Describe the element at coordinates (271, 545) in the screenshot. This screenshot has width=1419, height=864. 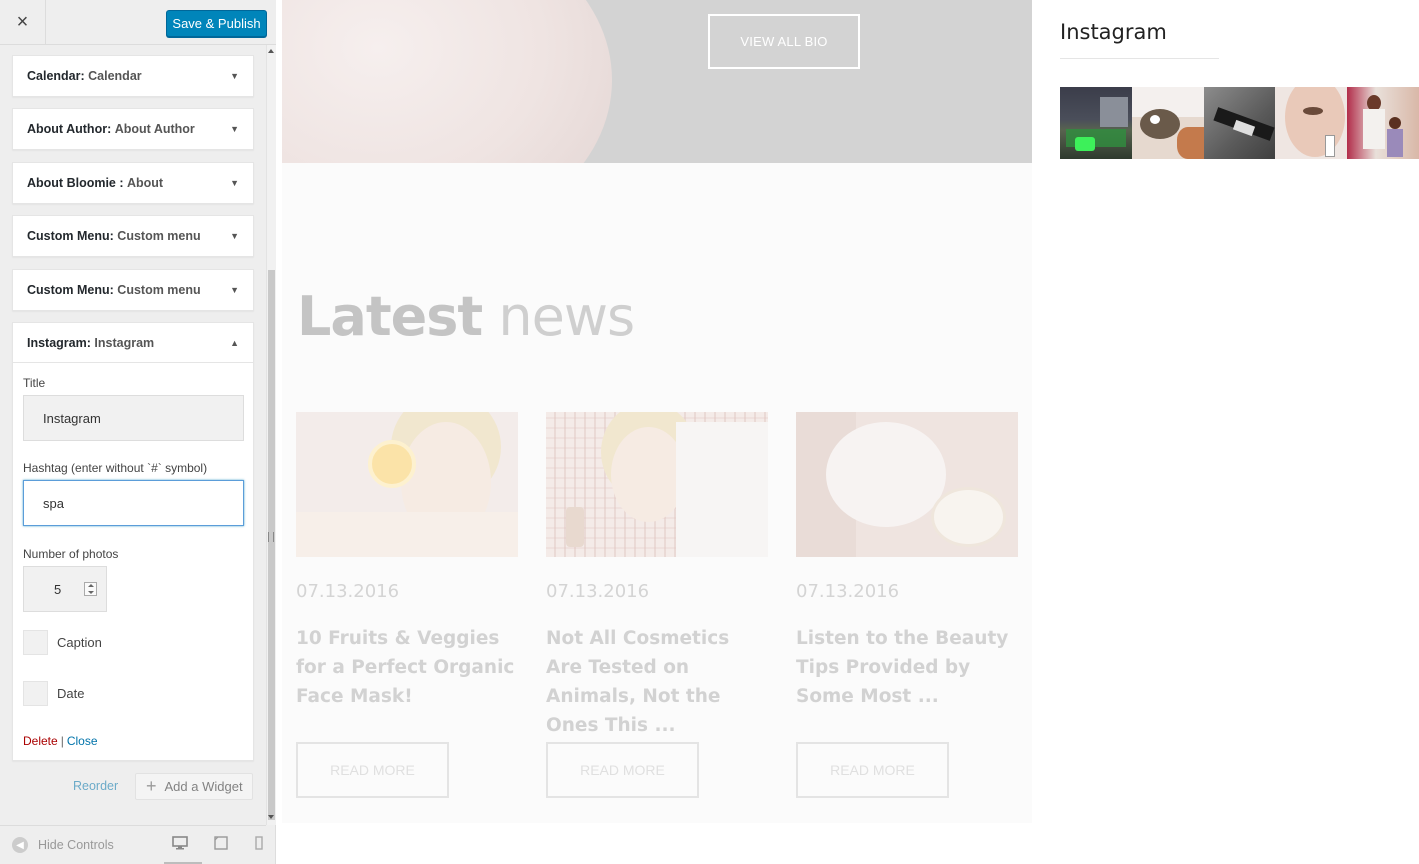
I see `scrollbar-thumb` at that location.